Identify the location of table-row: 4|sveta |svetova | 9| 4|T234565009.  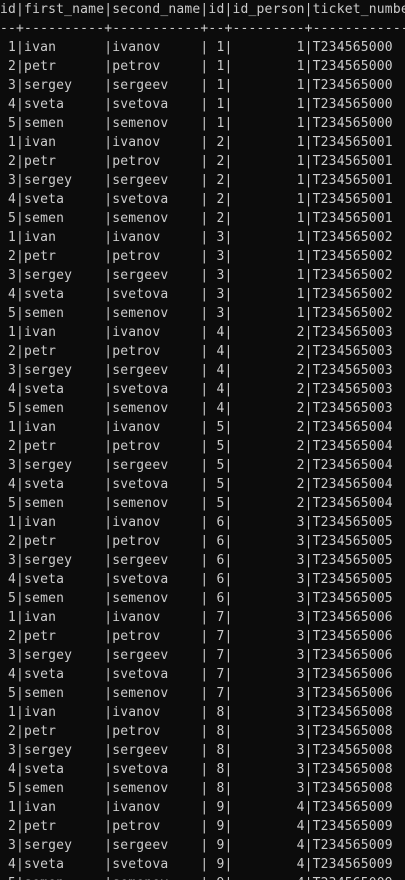
(196, 864).